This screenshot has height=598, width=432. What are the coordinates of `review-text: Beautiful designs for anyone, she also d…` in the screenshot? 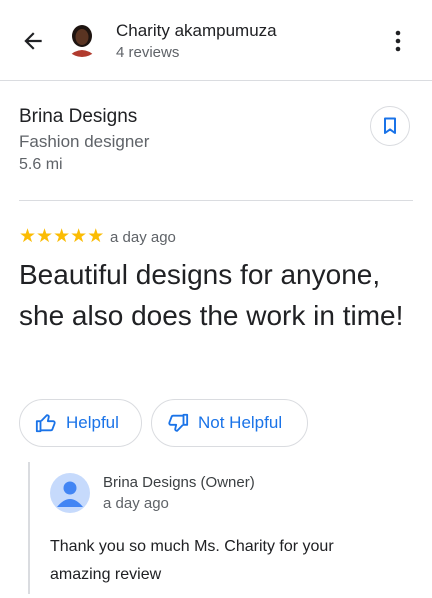 It's located at (211, 295).